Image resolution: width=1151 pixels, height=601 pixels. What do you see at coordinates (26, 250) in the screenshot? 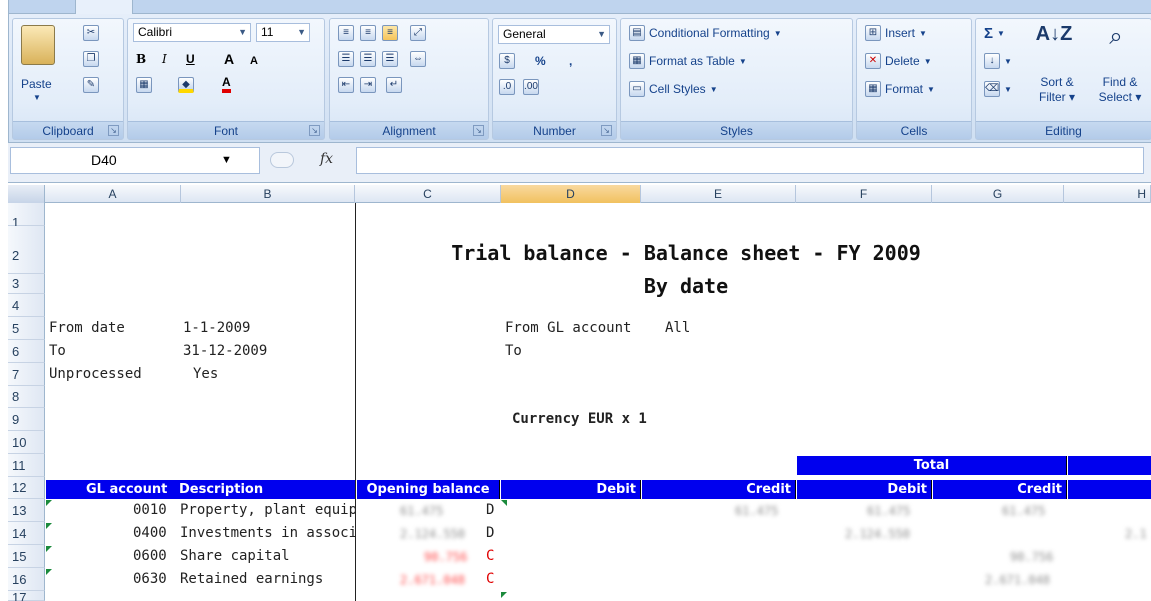
I see `row-header-2: 2` at bounding box center [26, 250].